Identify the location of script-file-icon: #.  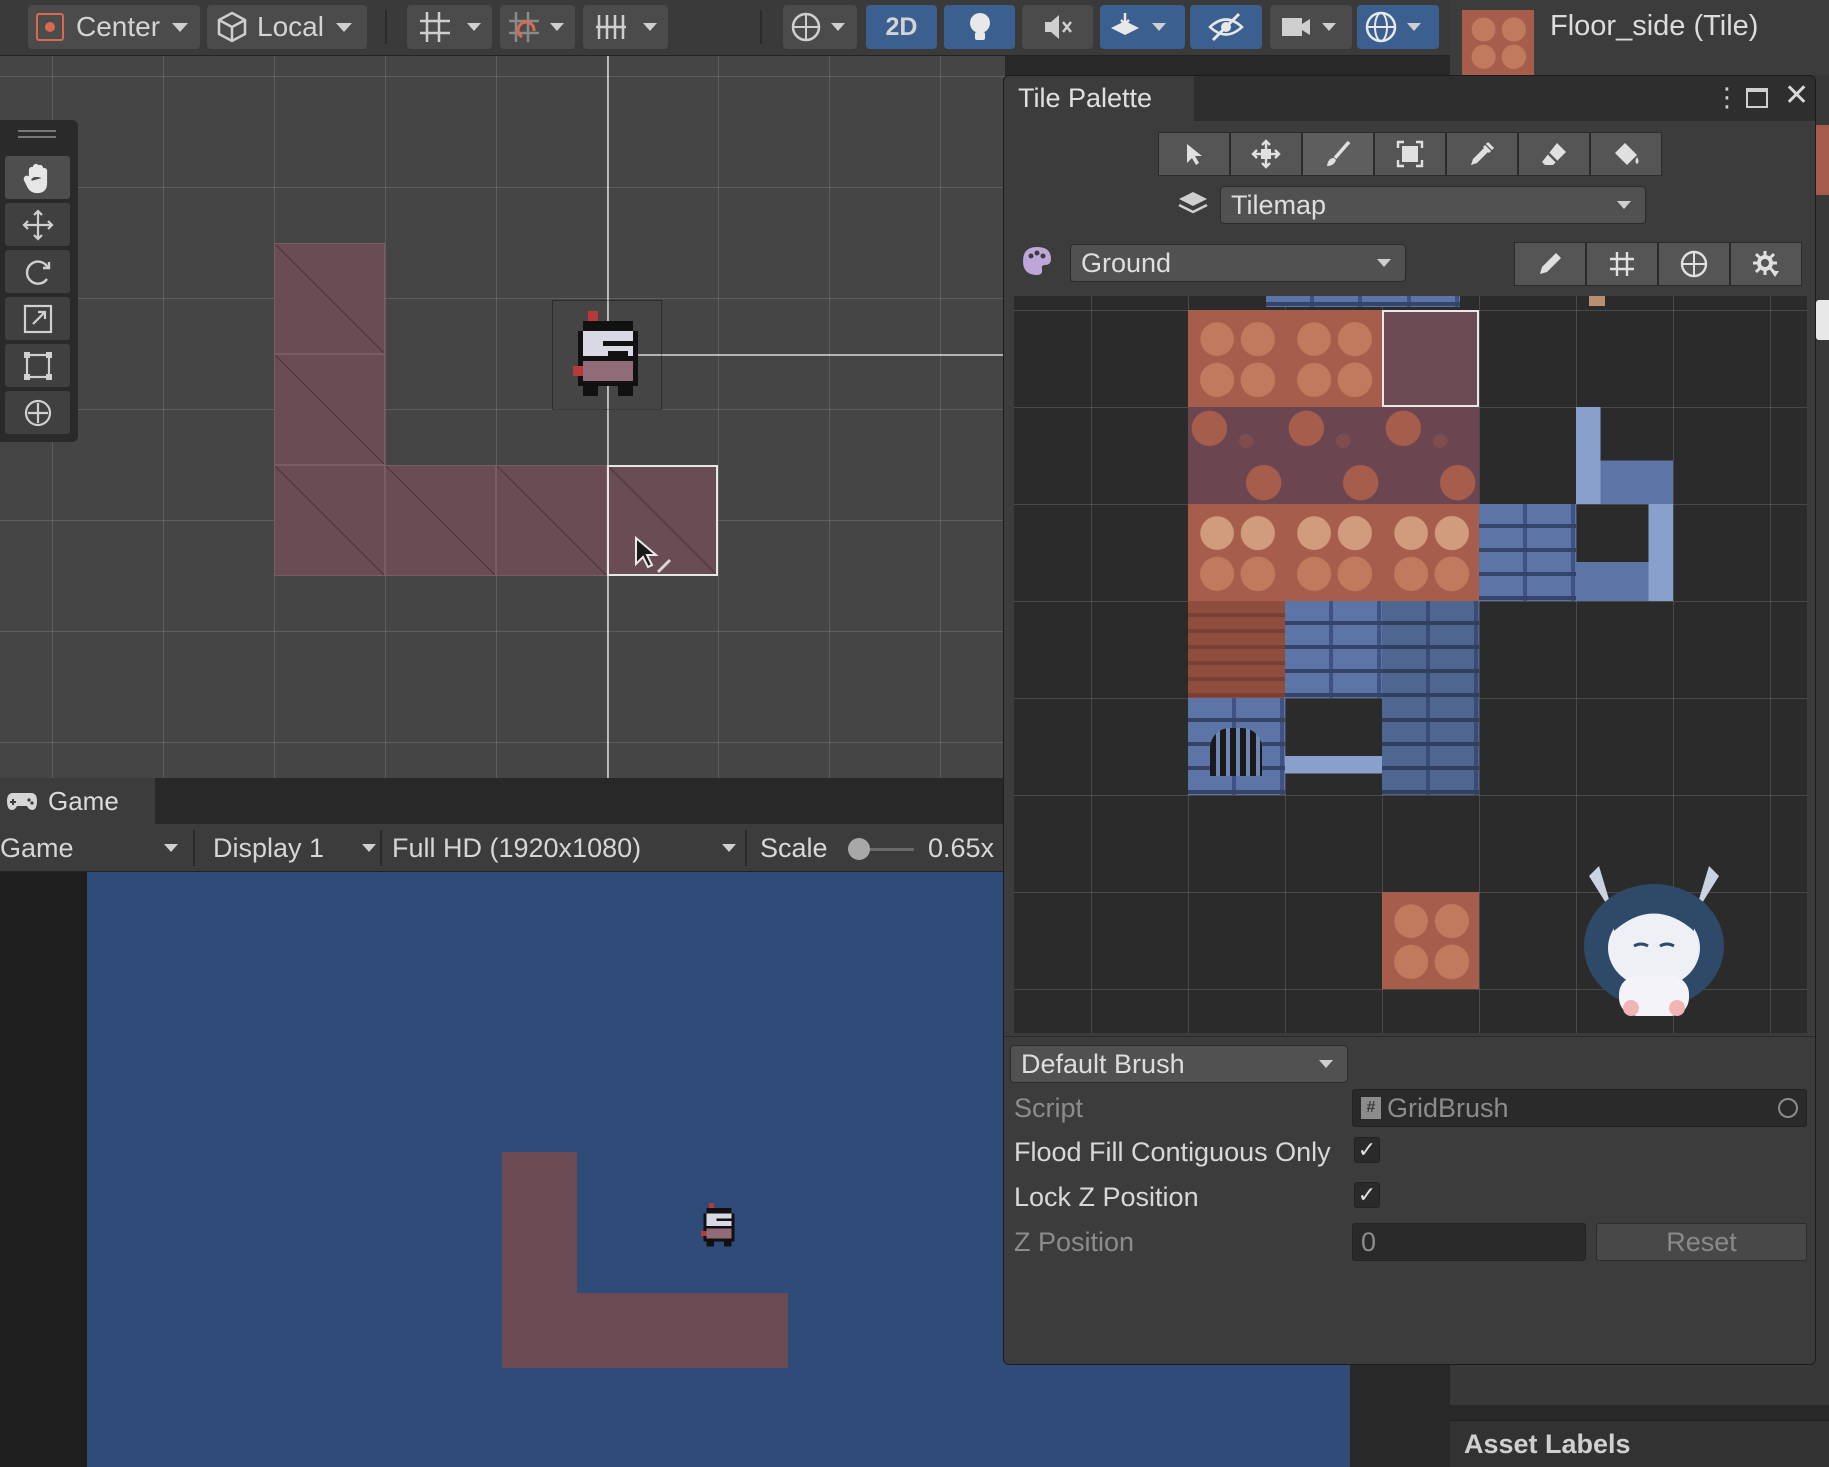
(1371, 1108).